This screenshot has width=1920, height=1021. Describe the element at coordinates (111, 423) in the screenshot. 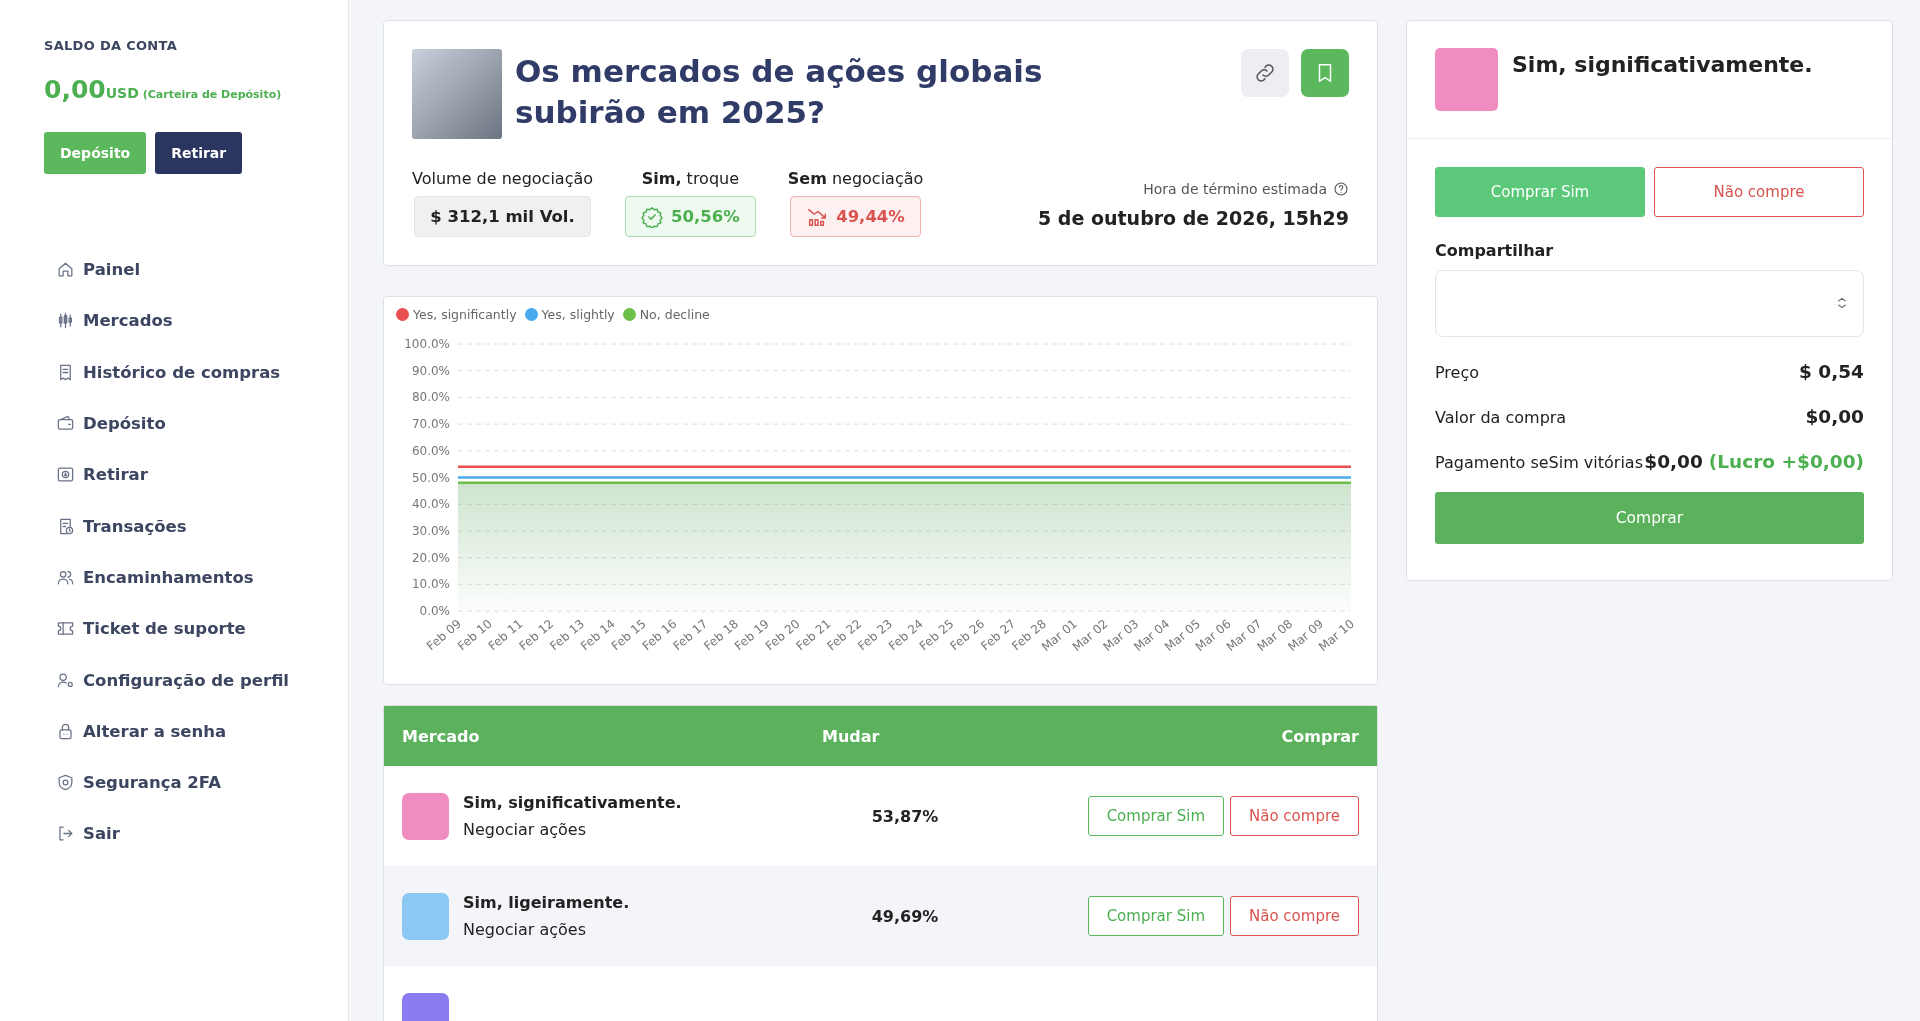

I see `nav-item: Depósito` at that location.